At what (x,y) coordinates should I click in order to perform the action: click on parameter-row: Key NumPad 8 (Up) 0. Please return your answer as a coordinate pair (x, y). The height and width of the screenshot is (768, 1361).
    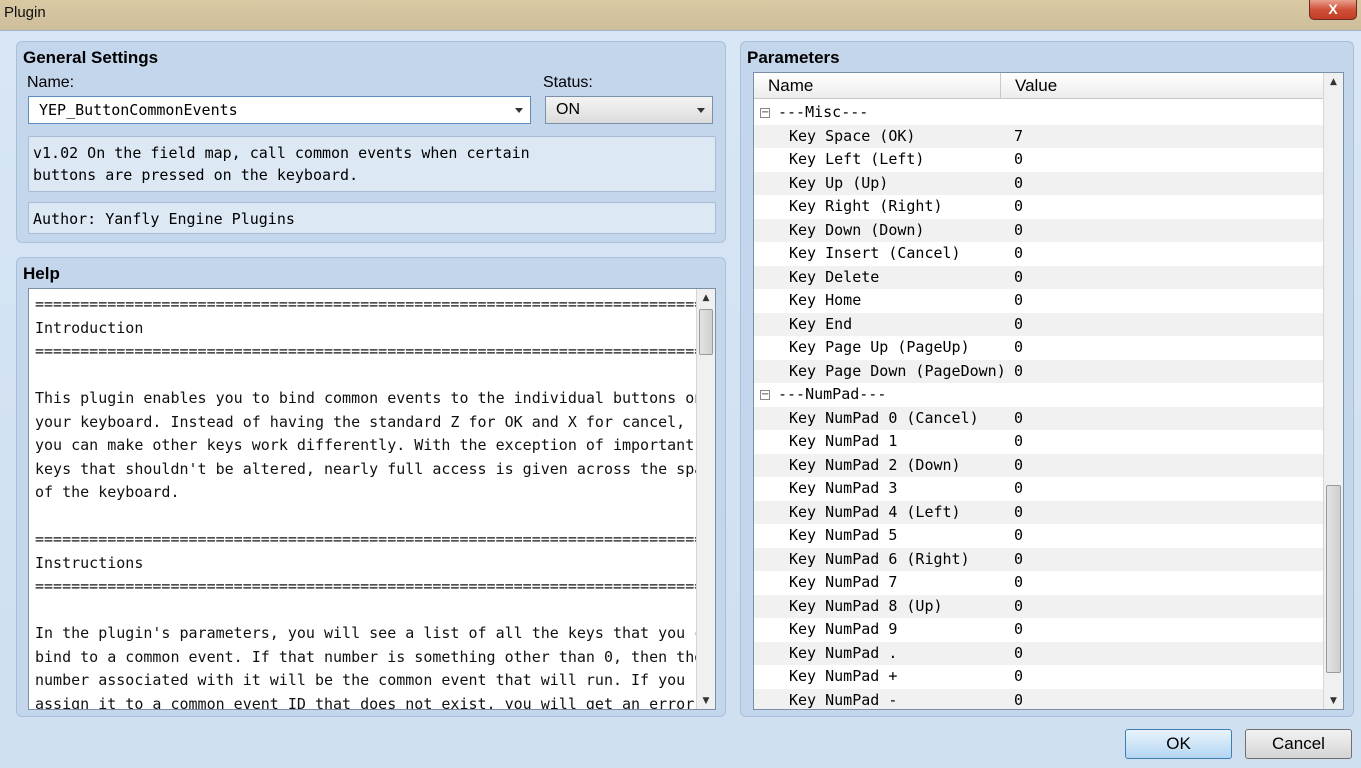
    Looking at the image, I should click on (1038, 606).